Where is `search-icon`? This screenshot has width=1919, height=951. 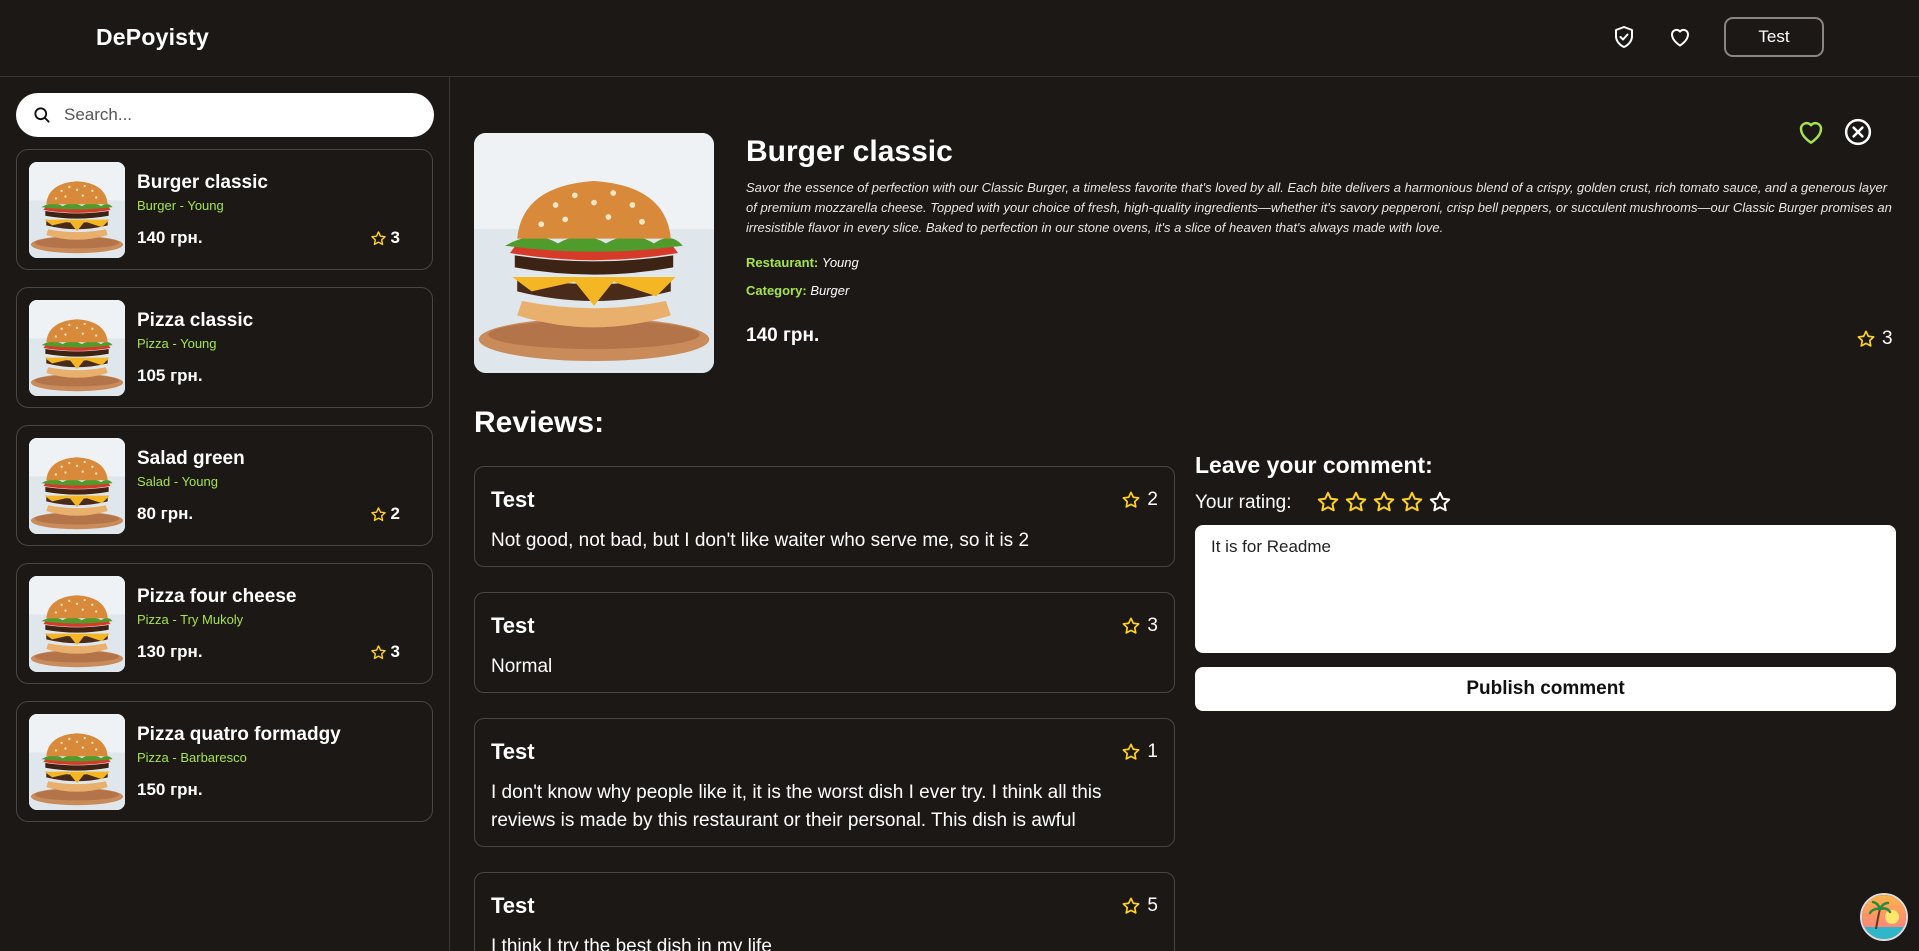
search-icon is located at coordinates (42, 115).